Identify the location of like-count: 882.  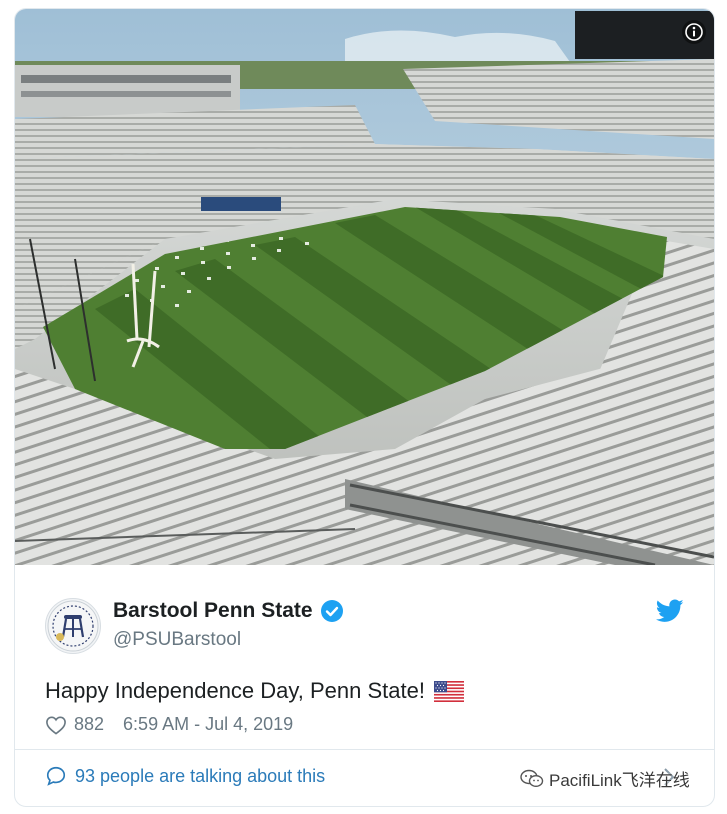
(89, 724).